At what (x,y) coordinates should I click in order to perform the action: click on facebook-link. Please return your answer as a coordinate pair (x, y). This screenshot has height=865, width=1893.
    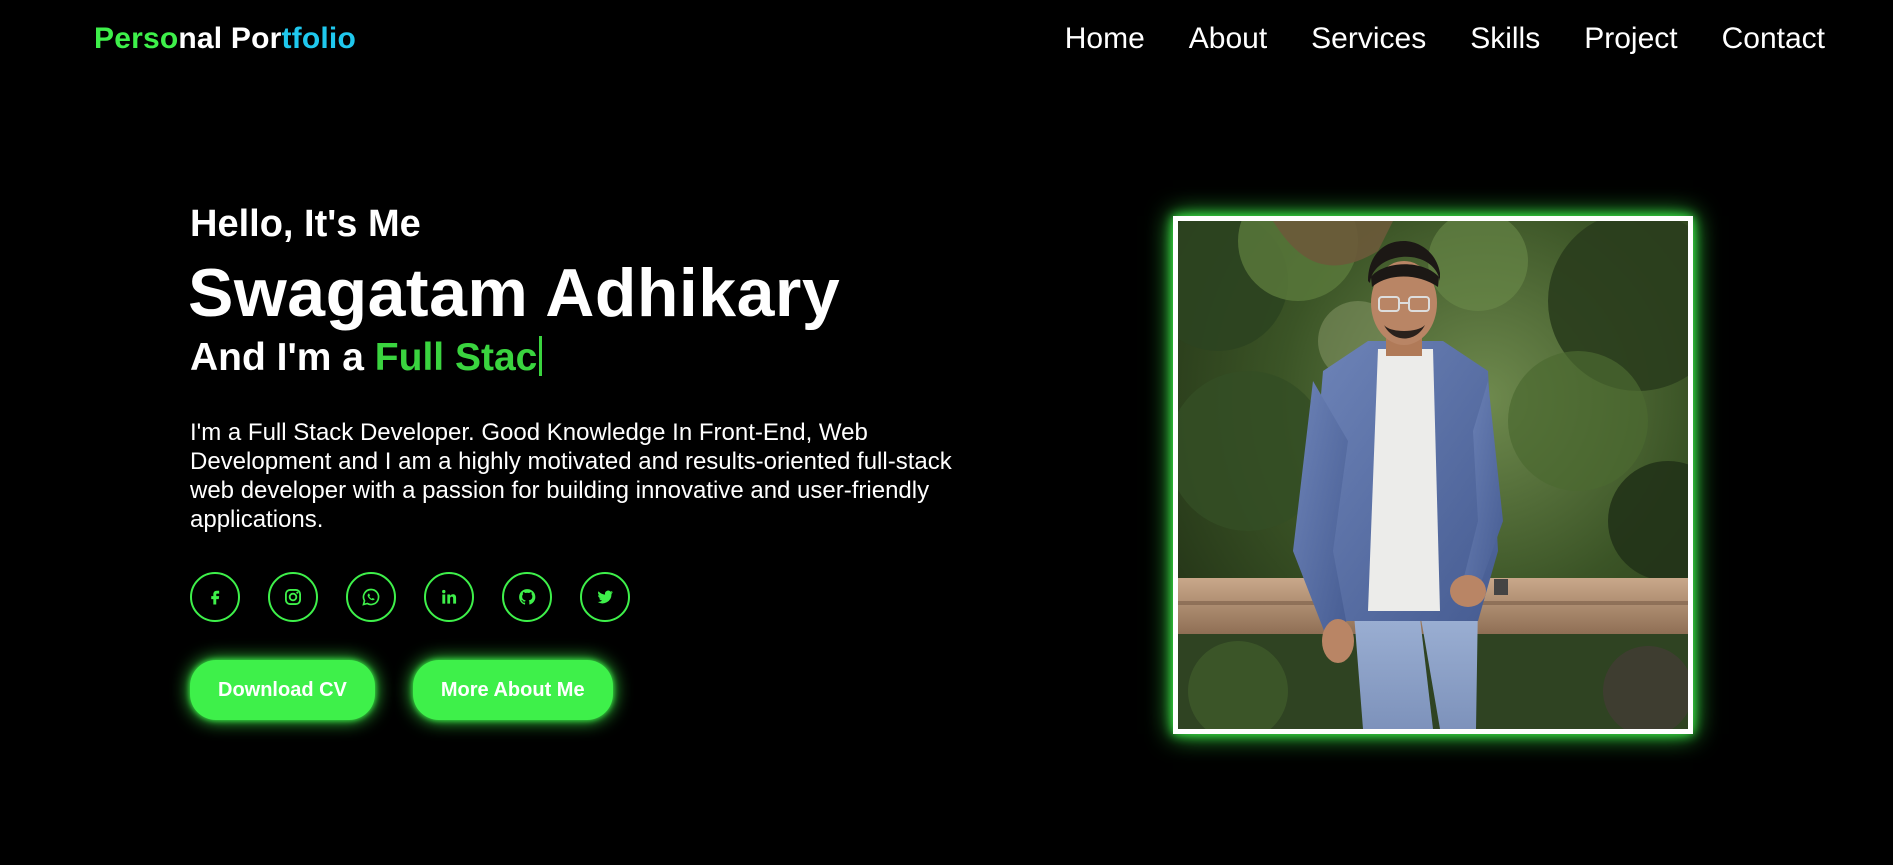
    Looking at the image, I should click on (215, 597).